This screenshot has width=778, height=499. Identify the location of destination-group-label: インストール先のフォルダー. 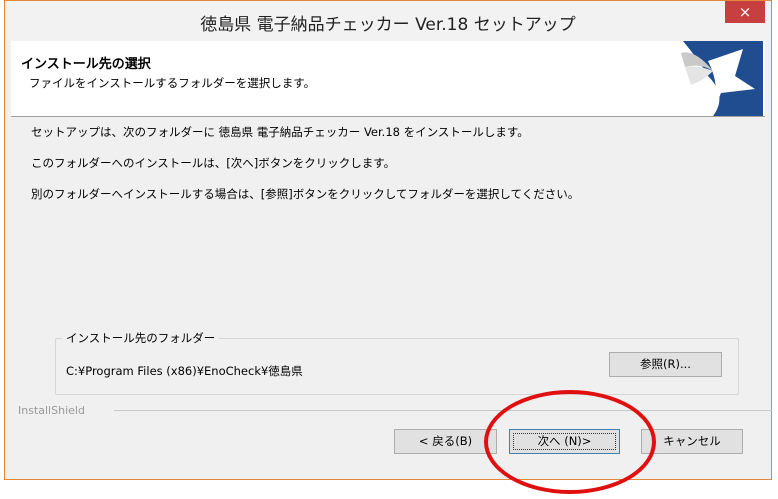
(141, 338).